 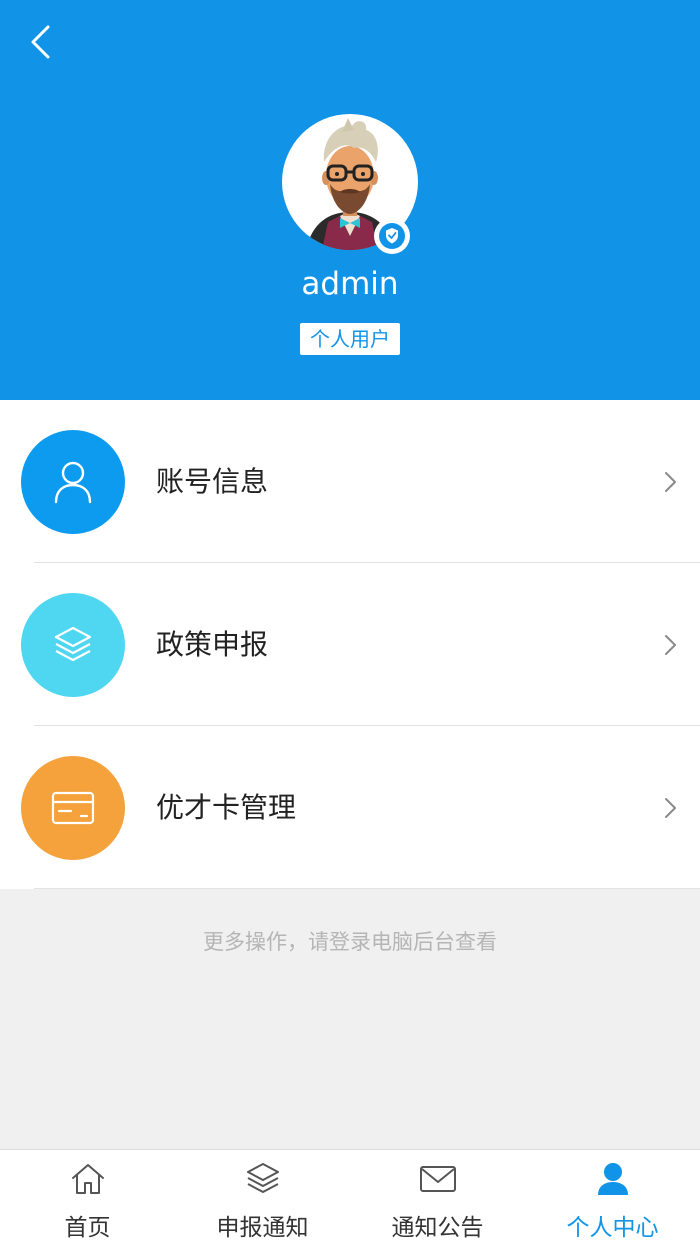 I want to click on menu-item-account-info: 账号信息, so click(x=350, y=481).